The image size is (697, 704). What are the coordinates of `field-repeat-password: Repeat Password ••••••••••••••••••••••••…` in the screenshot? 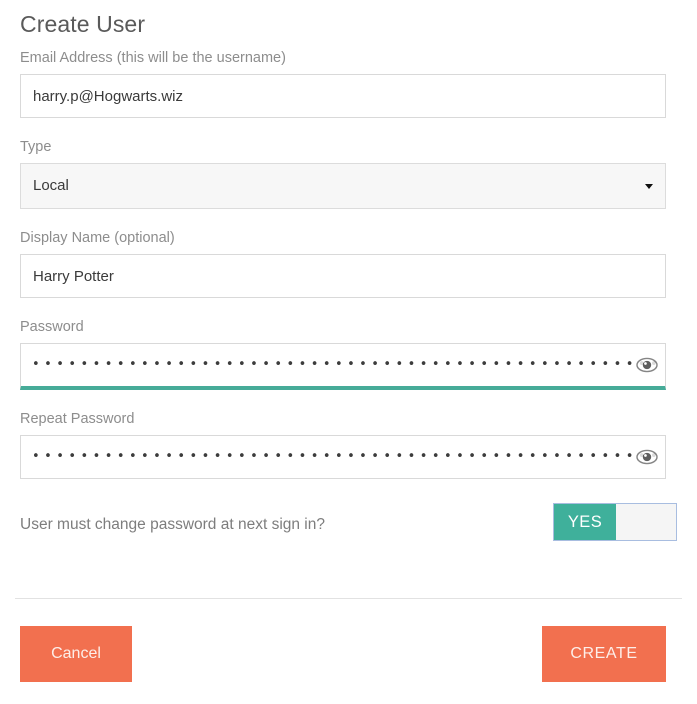 It's located at (348, 444).